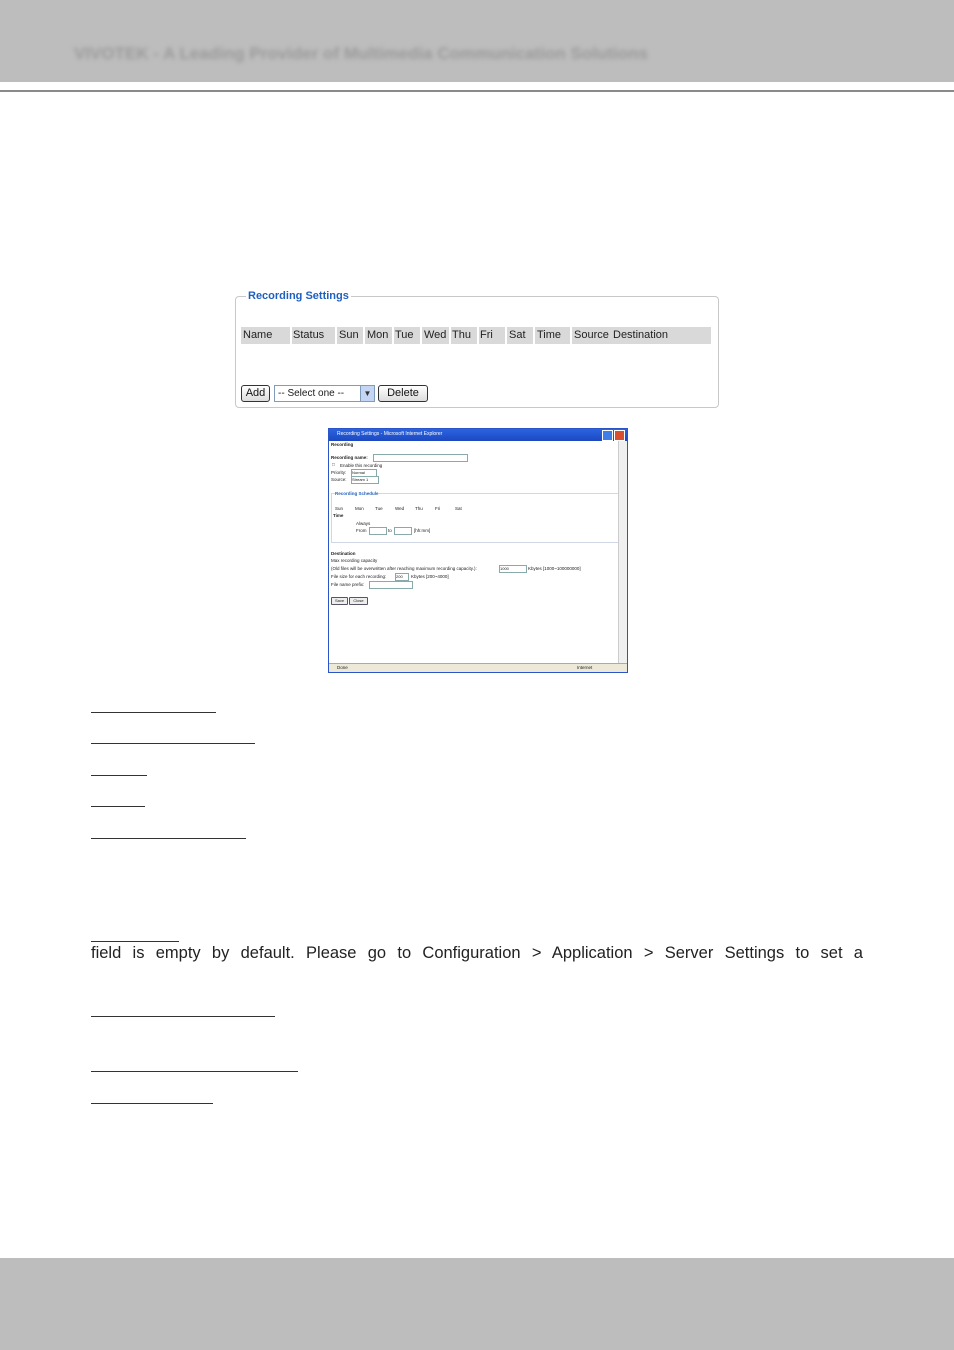 The width and height of the screenshot is (954, 1350). What do you see at coordinates (309, 335) in the screenshot?
I see `column-status: Status` at bounding box center [309, 335].